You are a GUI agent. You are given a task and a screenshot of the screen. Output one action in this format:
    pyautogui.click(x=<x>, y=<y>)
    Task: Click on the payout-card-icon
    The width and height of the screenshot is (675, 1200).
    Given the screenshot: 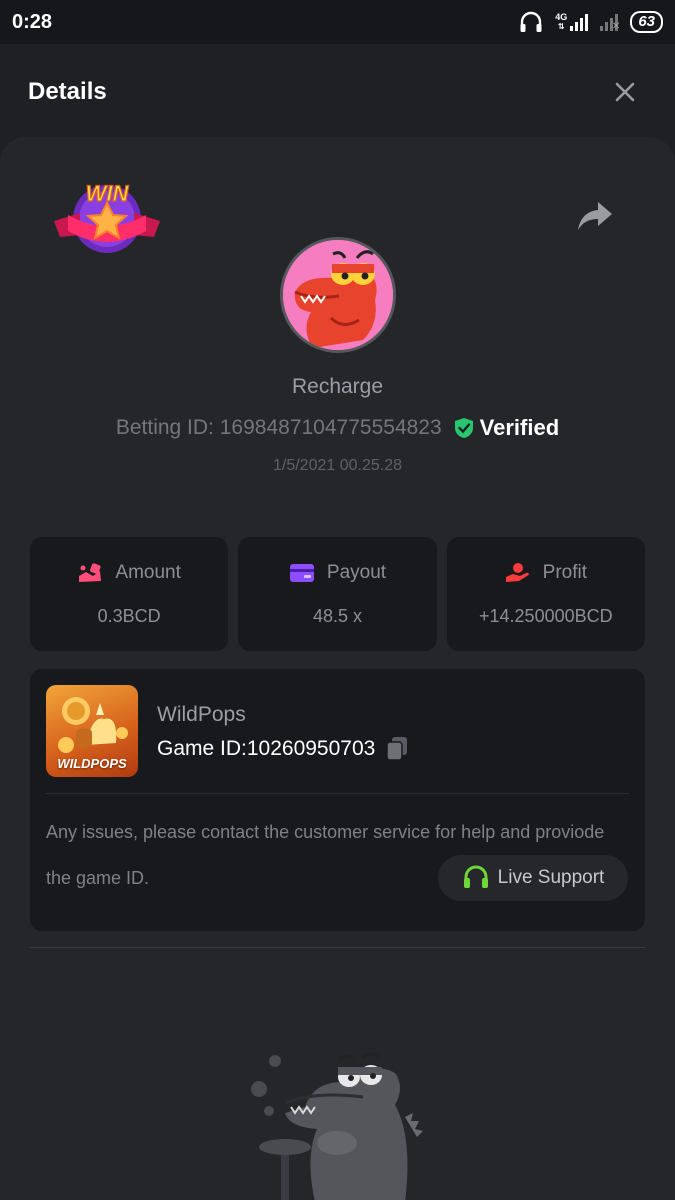 What is the action you would take?
    pyautogui.click(x=301, y=572)
    